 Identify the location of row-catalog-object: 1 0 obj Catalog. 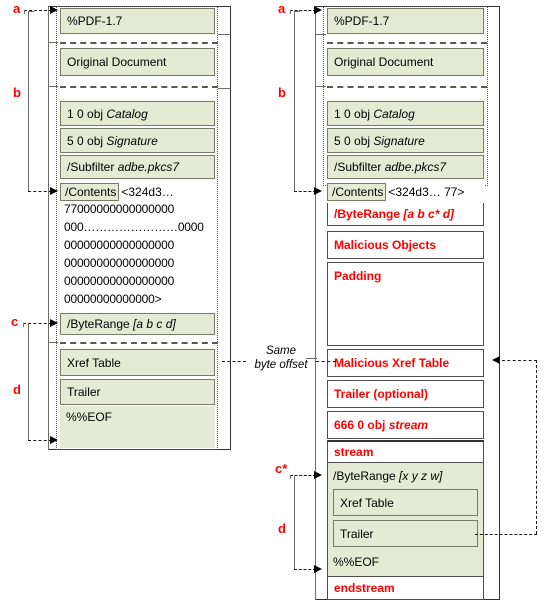
(405, 113).